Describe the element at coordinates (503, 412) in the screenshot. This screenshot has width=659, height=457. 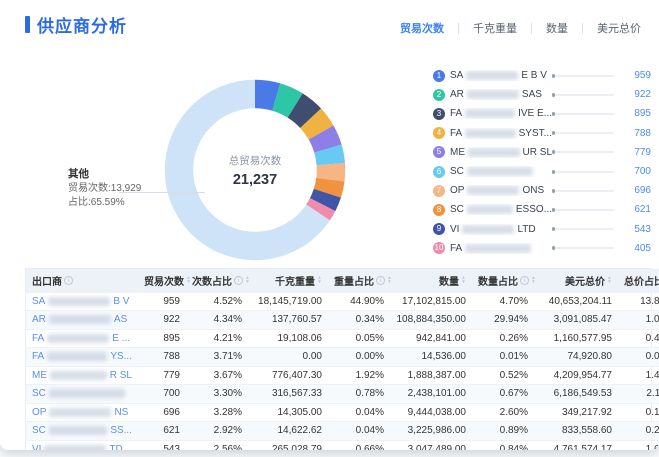
I see `value-cell: 2.60%` at that location.